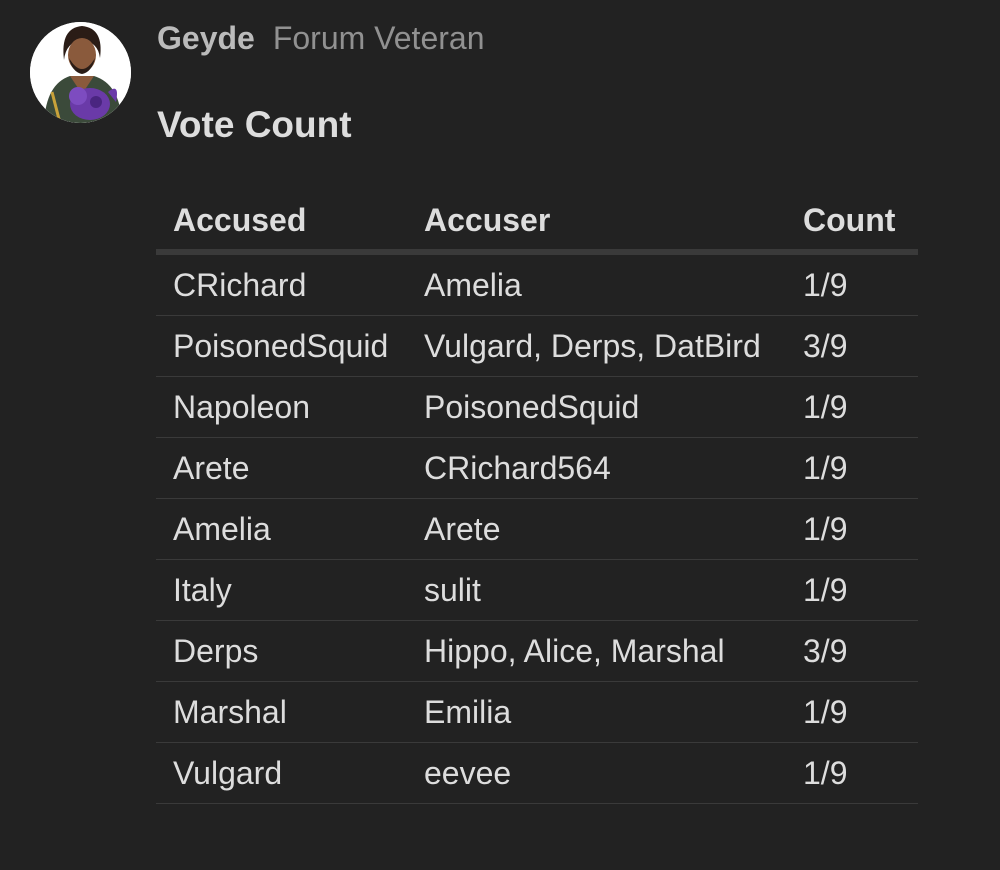  What do you see at coordinates (281, 651) in the screenshot?
I see `accused-cell: Derps` at bounding box center [281, 651].